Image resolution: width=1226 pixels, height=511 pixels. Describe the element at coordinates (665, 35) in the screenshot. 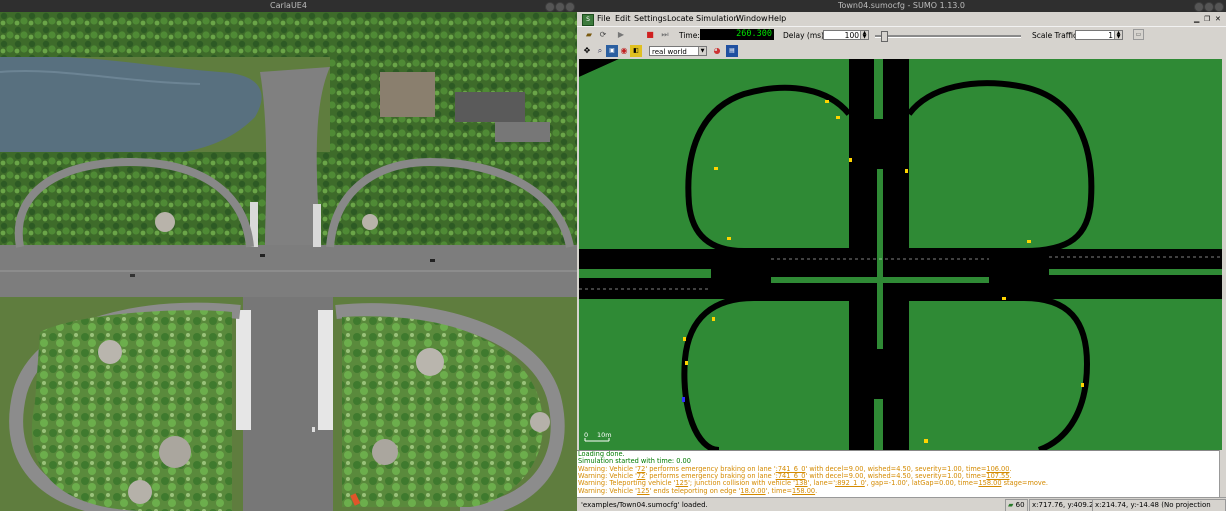

I see `step-icon: ⏭` at that location.